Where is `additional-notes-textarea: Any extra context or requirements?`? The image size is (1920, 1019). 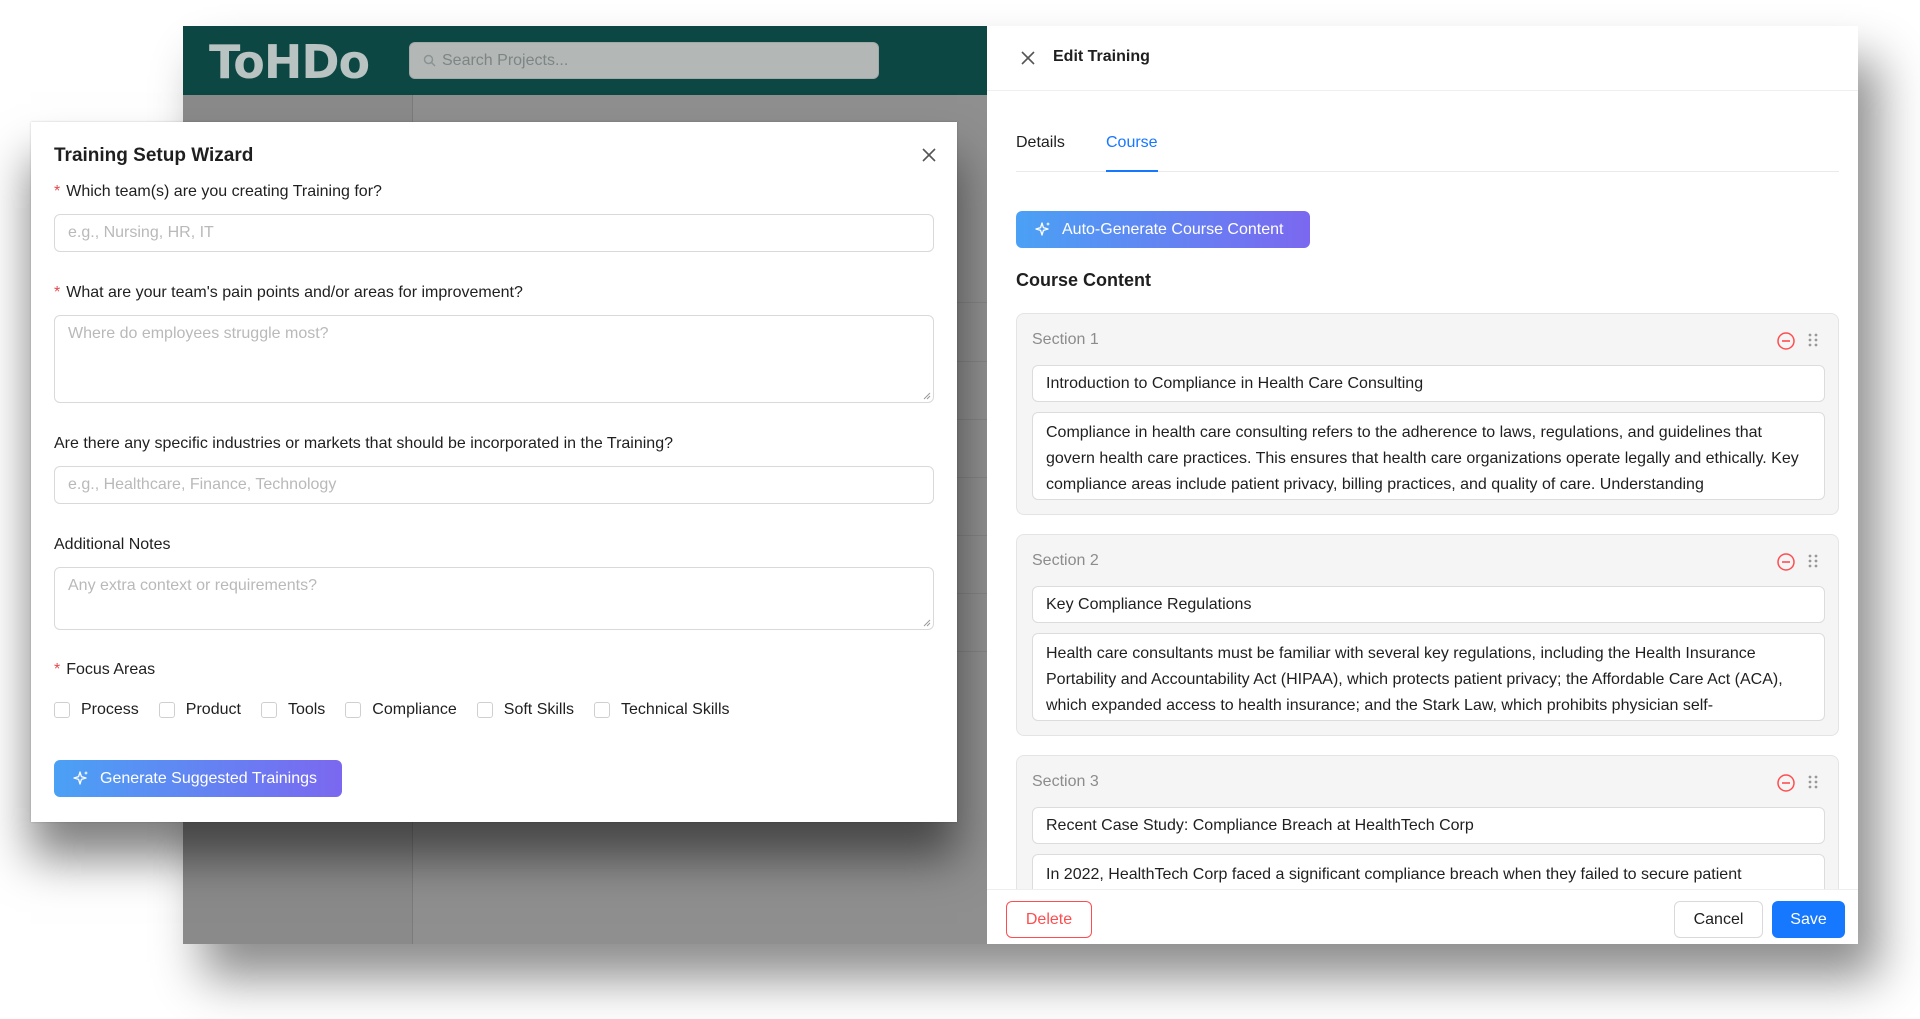
additional-notes-textarea: Any extra context or requirements? is located at coordinates (494, 598).